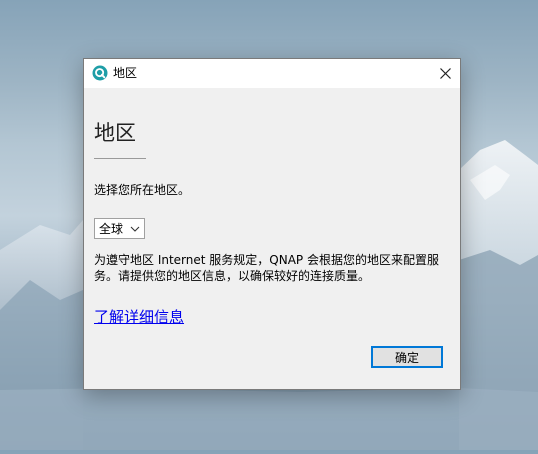  Describe the element at coordinates (111, 229) in the screenshot. I see `region-select-value: 全球` at that location.